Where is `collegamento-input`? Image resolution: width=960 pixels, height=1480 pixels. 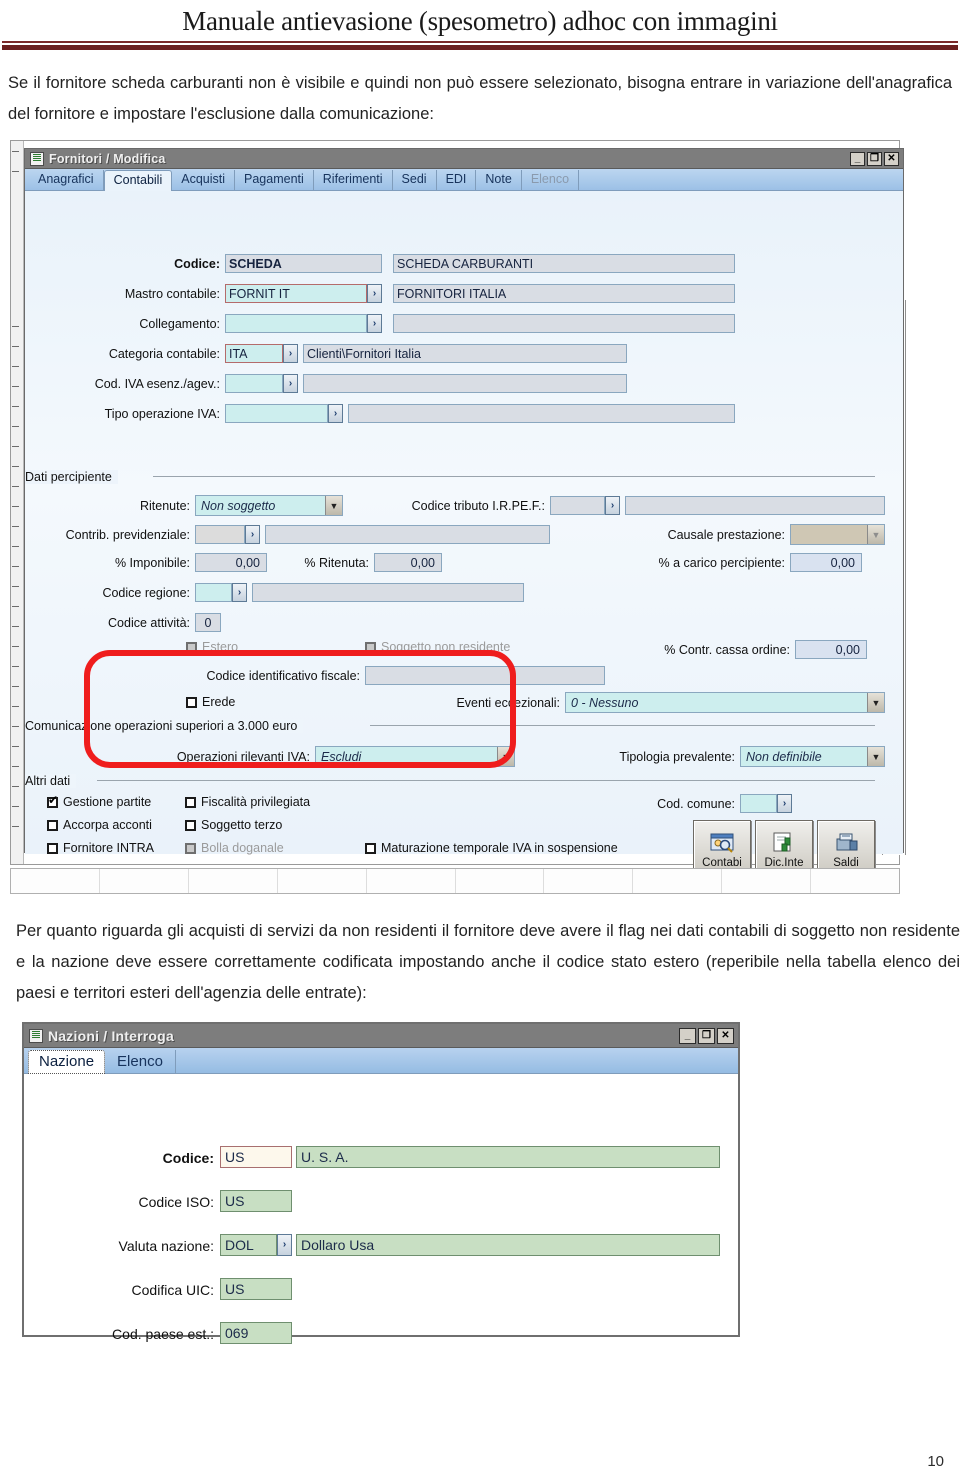 collegamento-input is located at coordinates (296, 323).